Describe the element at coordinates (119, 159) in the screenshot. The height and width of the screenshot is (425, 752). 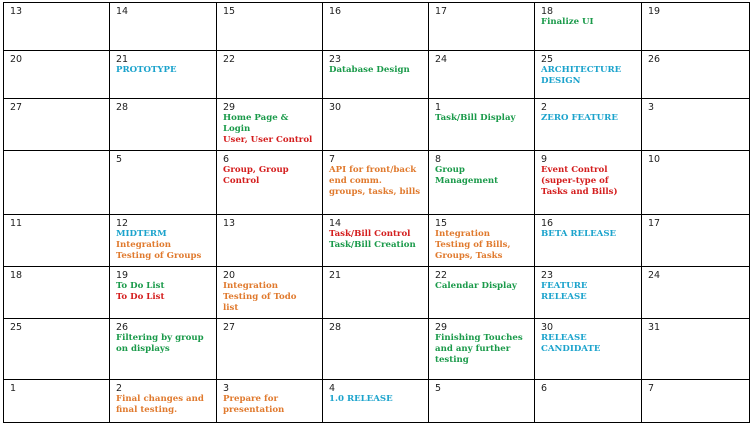
I see `day-number: 5` at that location.